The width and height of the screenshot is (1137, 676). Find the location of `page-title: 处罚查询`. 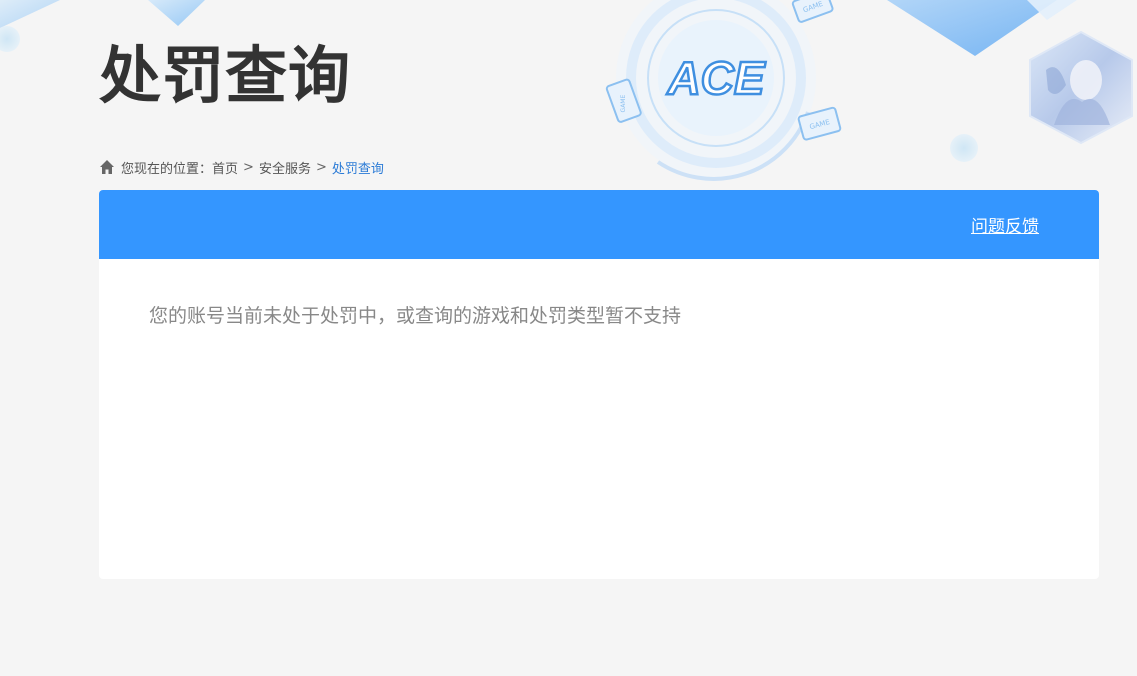

page-title: 处罚查询 is located at coordinates (225, 75).